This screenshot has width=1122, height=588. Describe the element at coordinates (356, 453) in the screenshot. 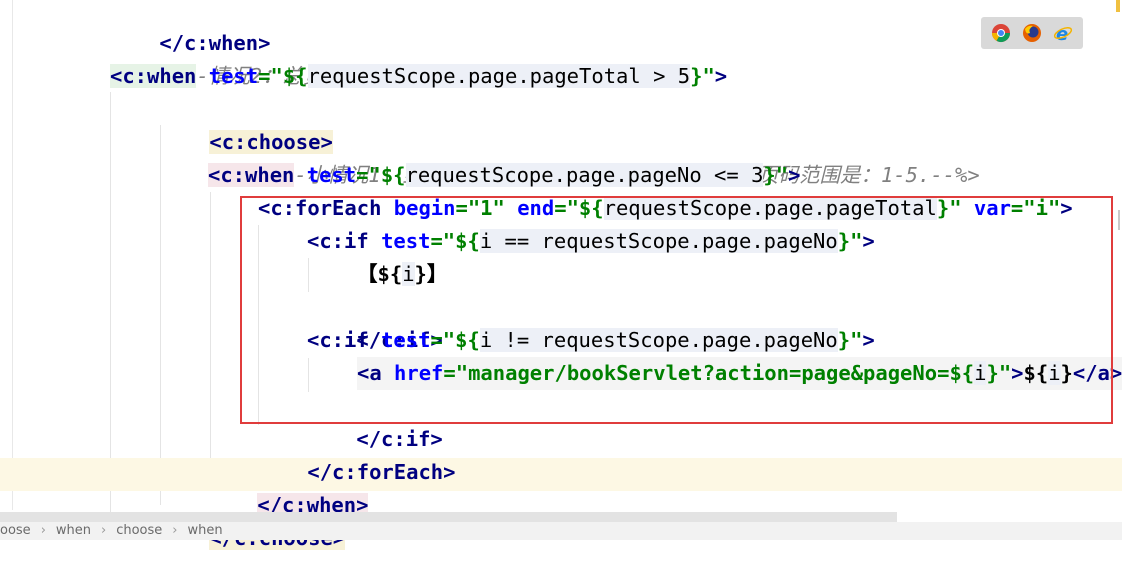

I see `code-line: </c:forEach>` at that location.